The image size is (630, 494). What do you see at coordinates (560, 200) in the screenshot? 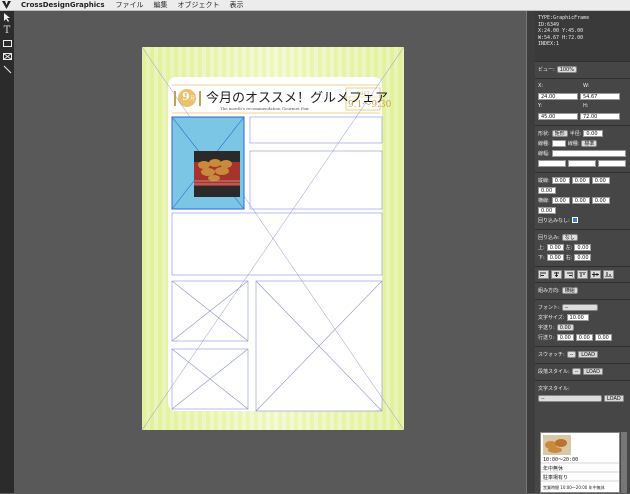
I see `horizontal-line-field-1: 0.00` at bounding box center [560, 200].